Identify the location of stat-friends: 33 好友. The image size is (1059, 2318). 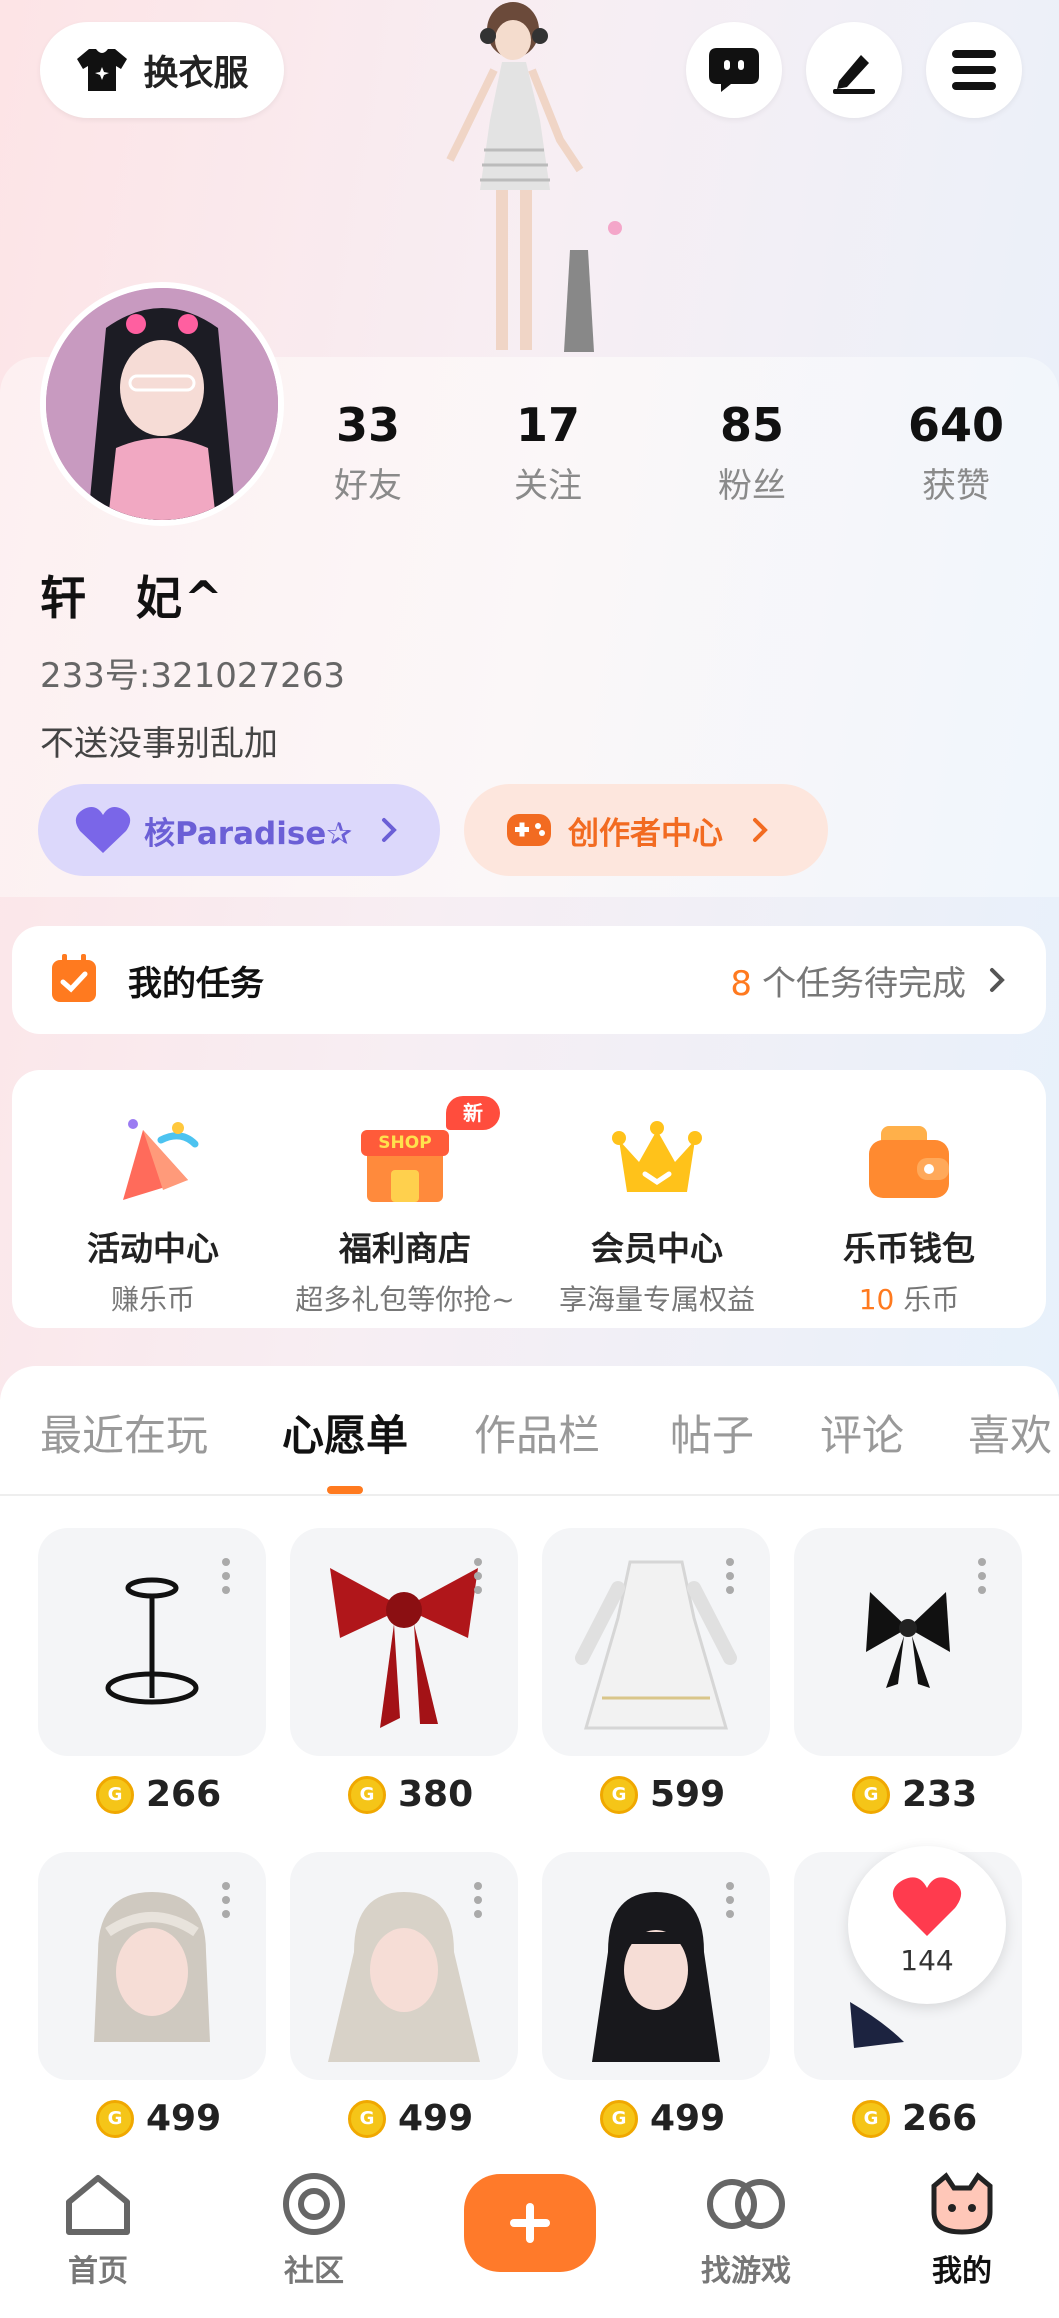
(368, 452).